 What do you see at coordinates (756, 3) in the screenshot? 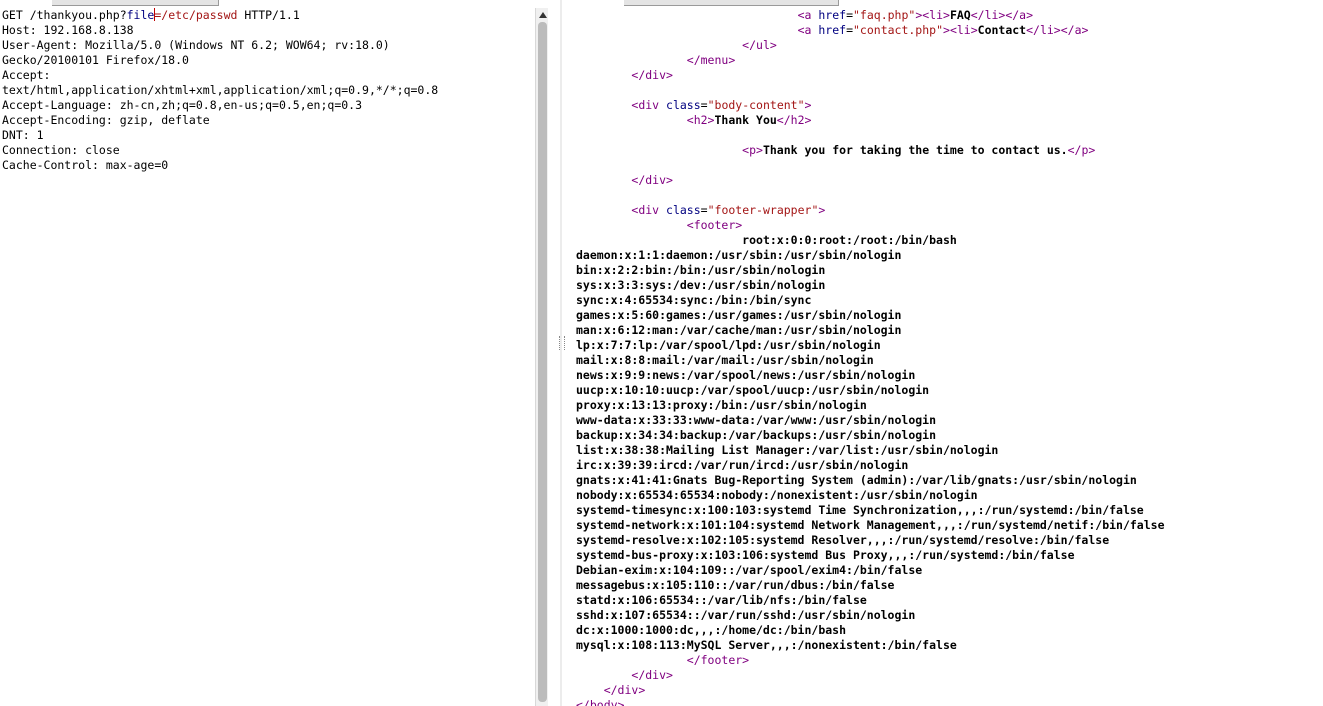
I see `tab-html-response` at bounding box center [756, 3].